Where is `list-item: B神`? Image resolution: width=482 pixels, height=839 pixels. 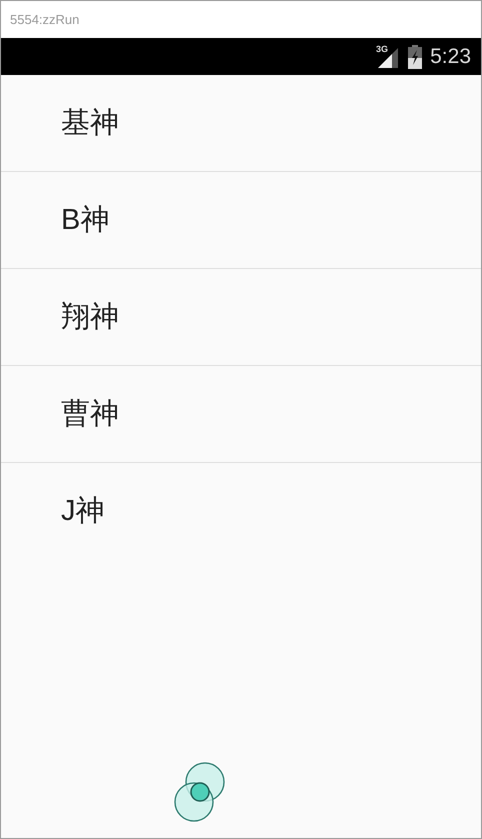 list-item: B神 is located at coordinates (85, 220).